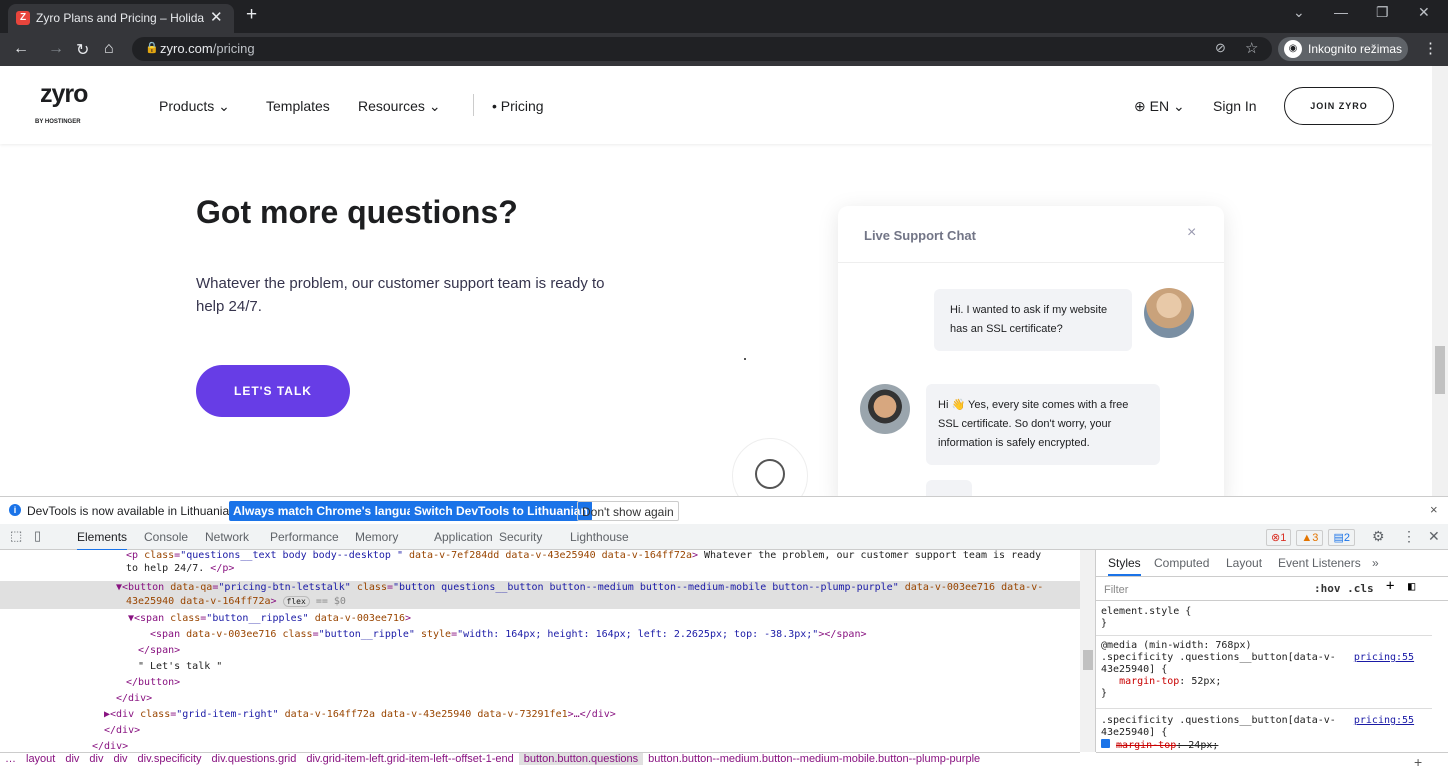 The width and height of the screenshot is (1448, 770). Describe the element at coordinates (1409, 536) in the screenshot. I see `devtools-menu-icon: ⋮` at that location.